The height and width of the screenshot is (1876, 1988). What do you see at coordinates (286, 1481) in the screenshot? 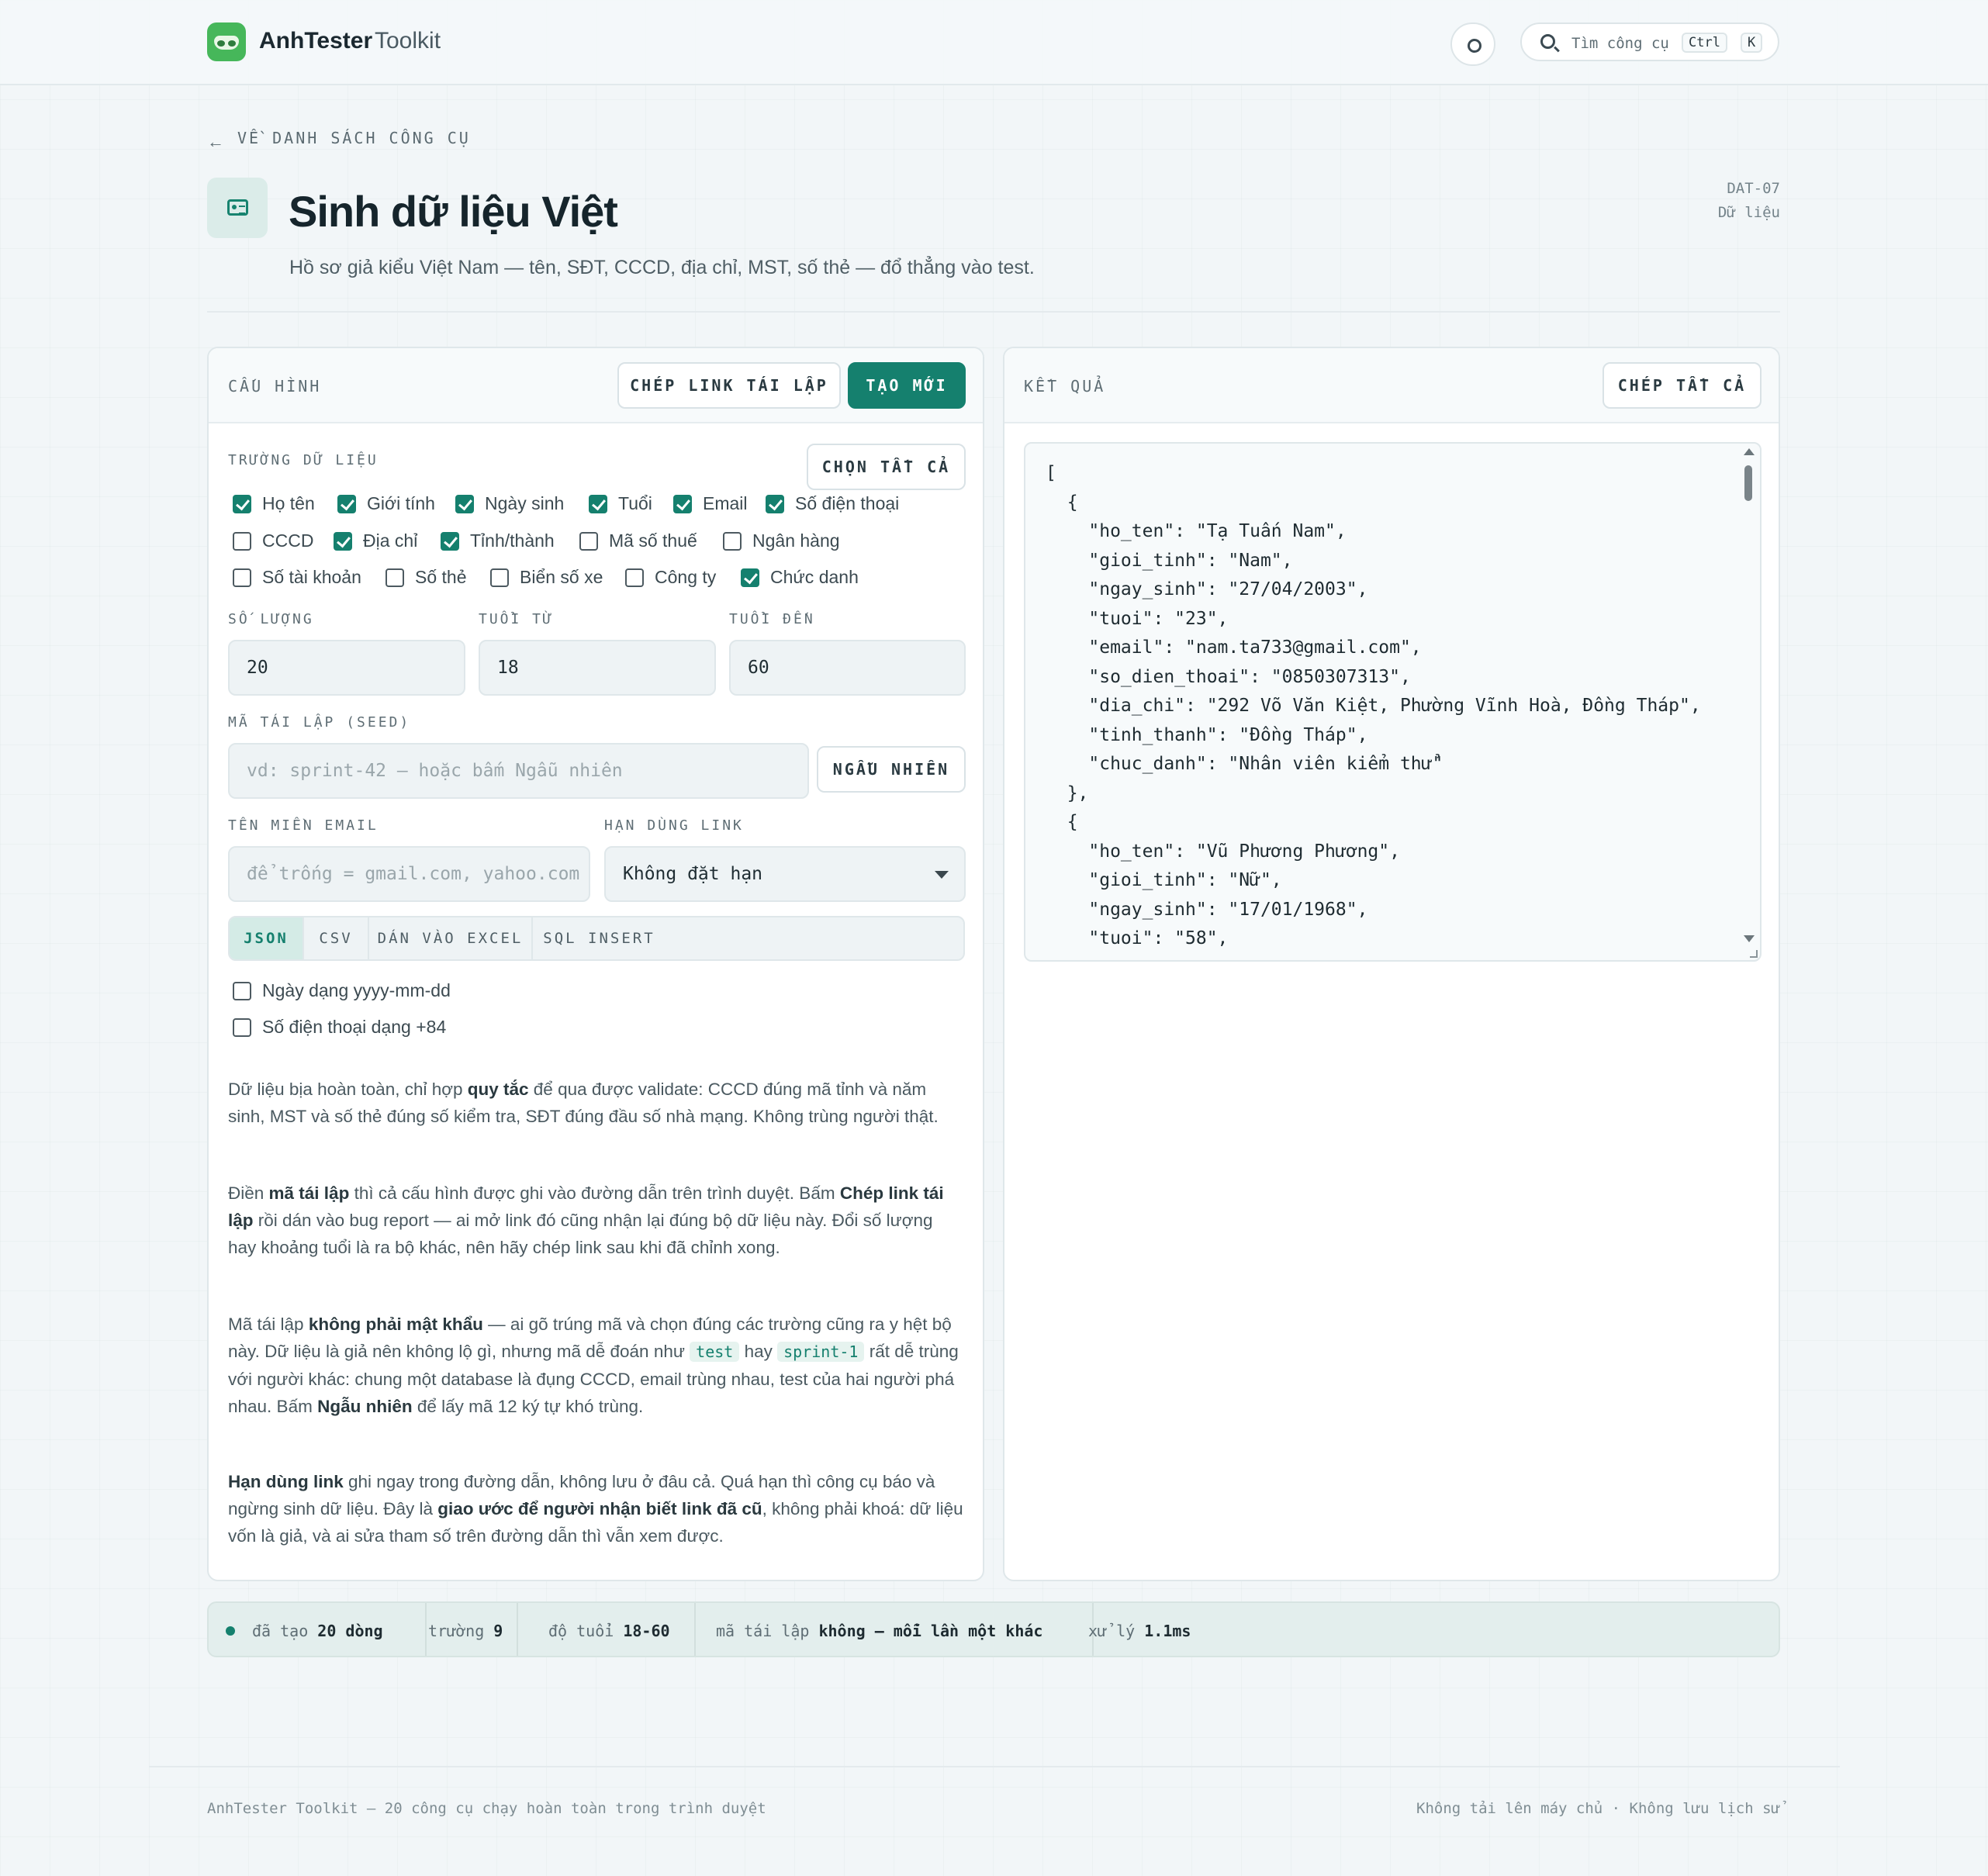
I see `help-strong: Hạn dùng link` at bounding box center [286, 1481].